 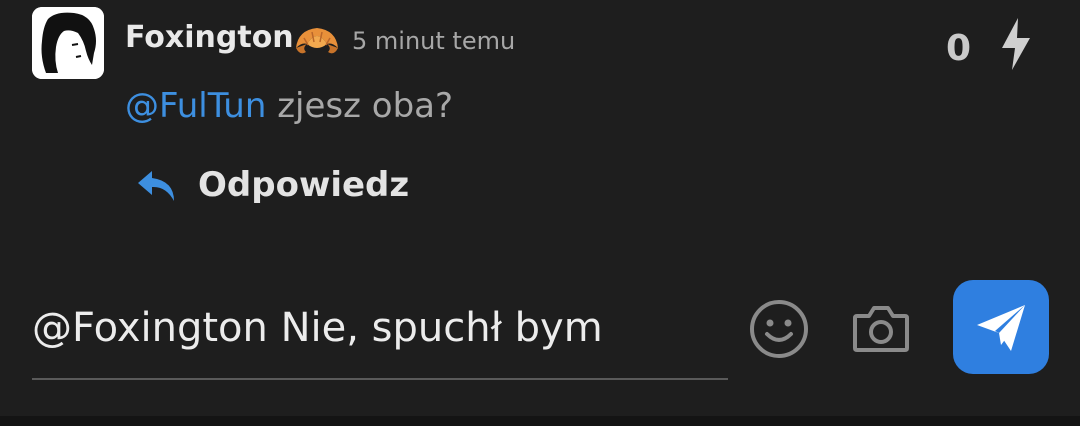 What do you see at coordinates (195, 106) in the screenshot?
I see `mention-link: @FulTun` at bounding box center [195, 106].